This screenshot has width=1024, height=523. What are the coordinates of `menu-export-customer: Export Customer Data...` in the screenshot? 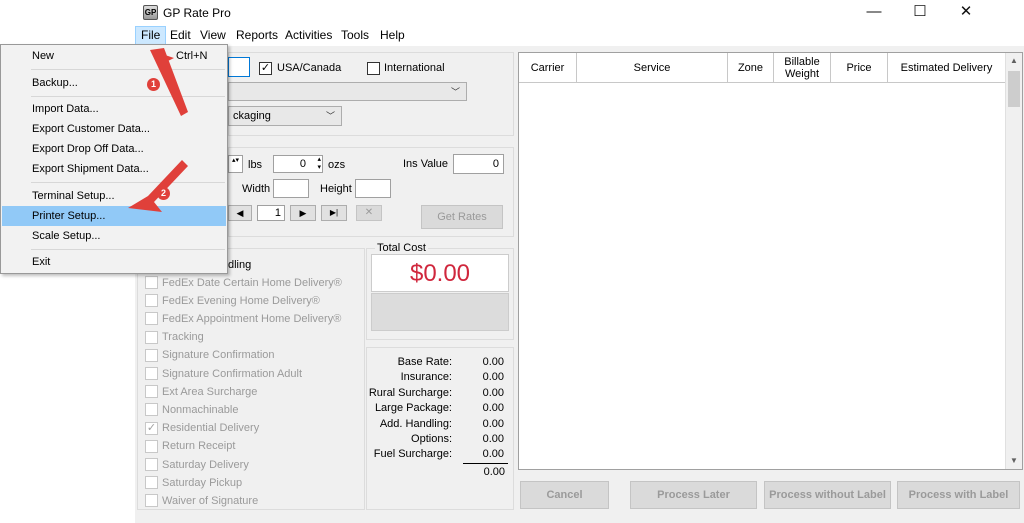 It's located at (114, 129).